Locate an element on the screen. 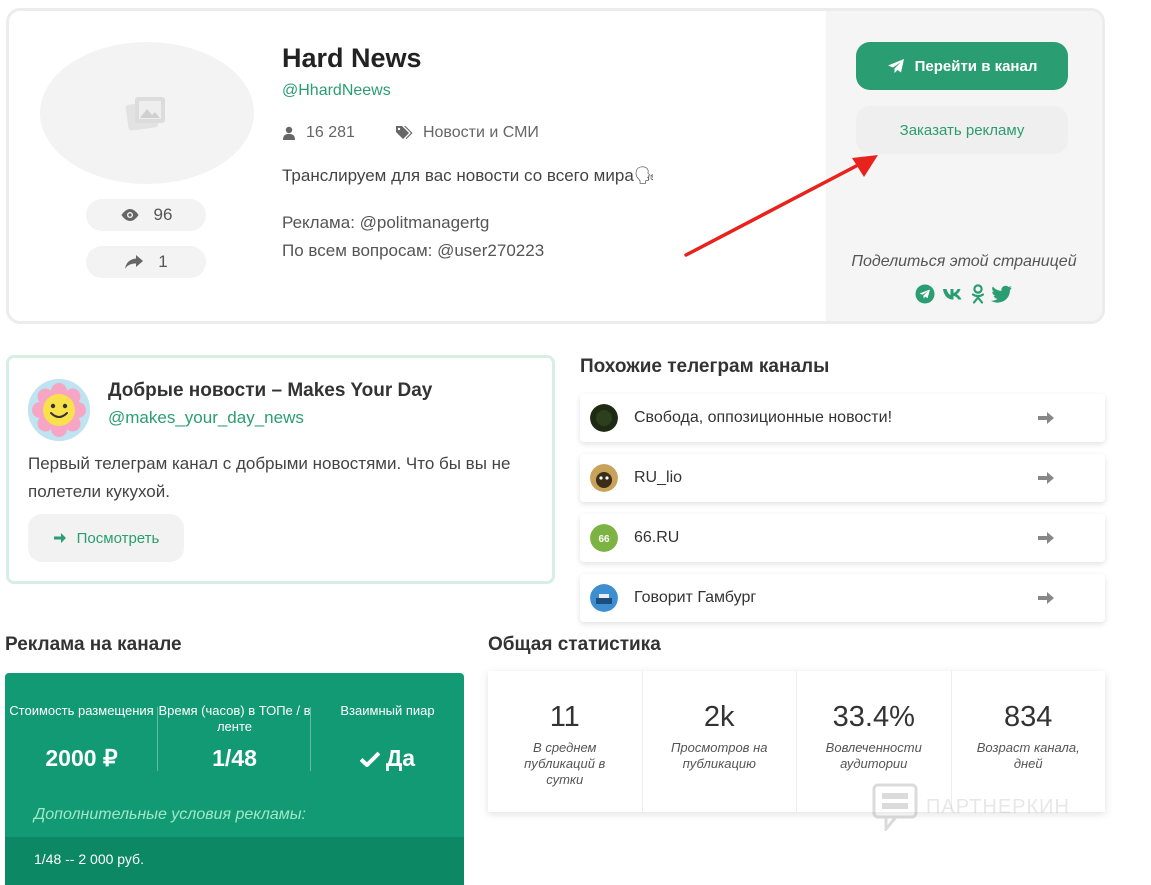  smiley-flower-icon is located at coordinates (59, 410).